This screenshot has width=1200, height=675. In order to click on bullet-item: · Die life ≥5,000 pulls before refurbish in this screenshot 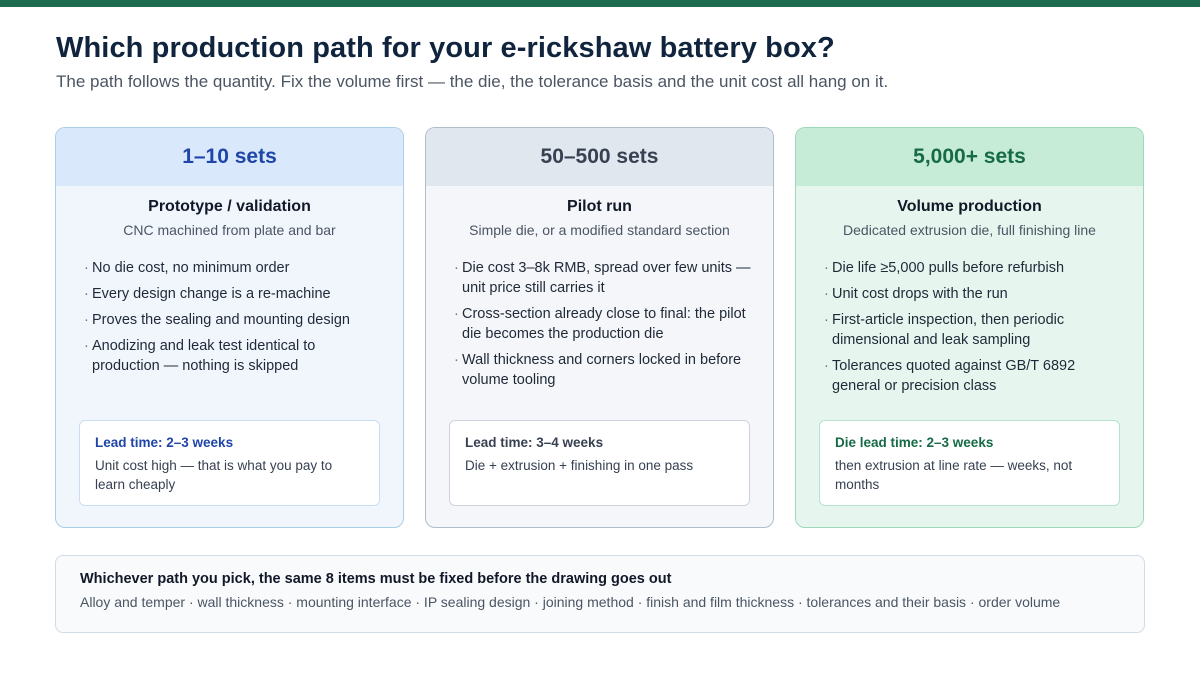, I will do `click(944, 268)`.